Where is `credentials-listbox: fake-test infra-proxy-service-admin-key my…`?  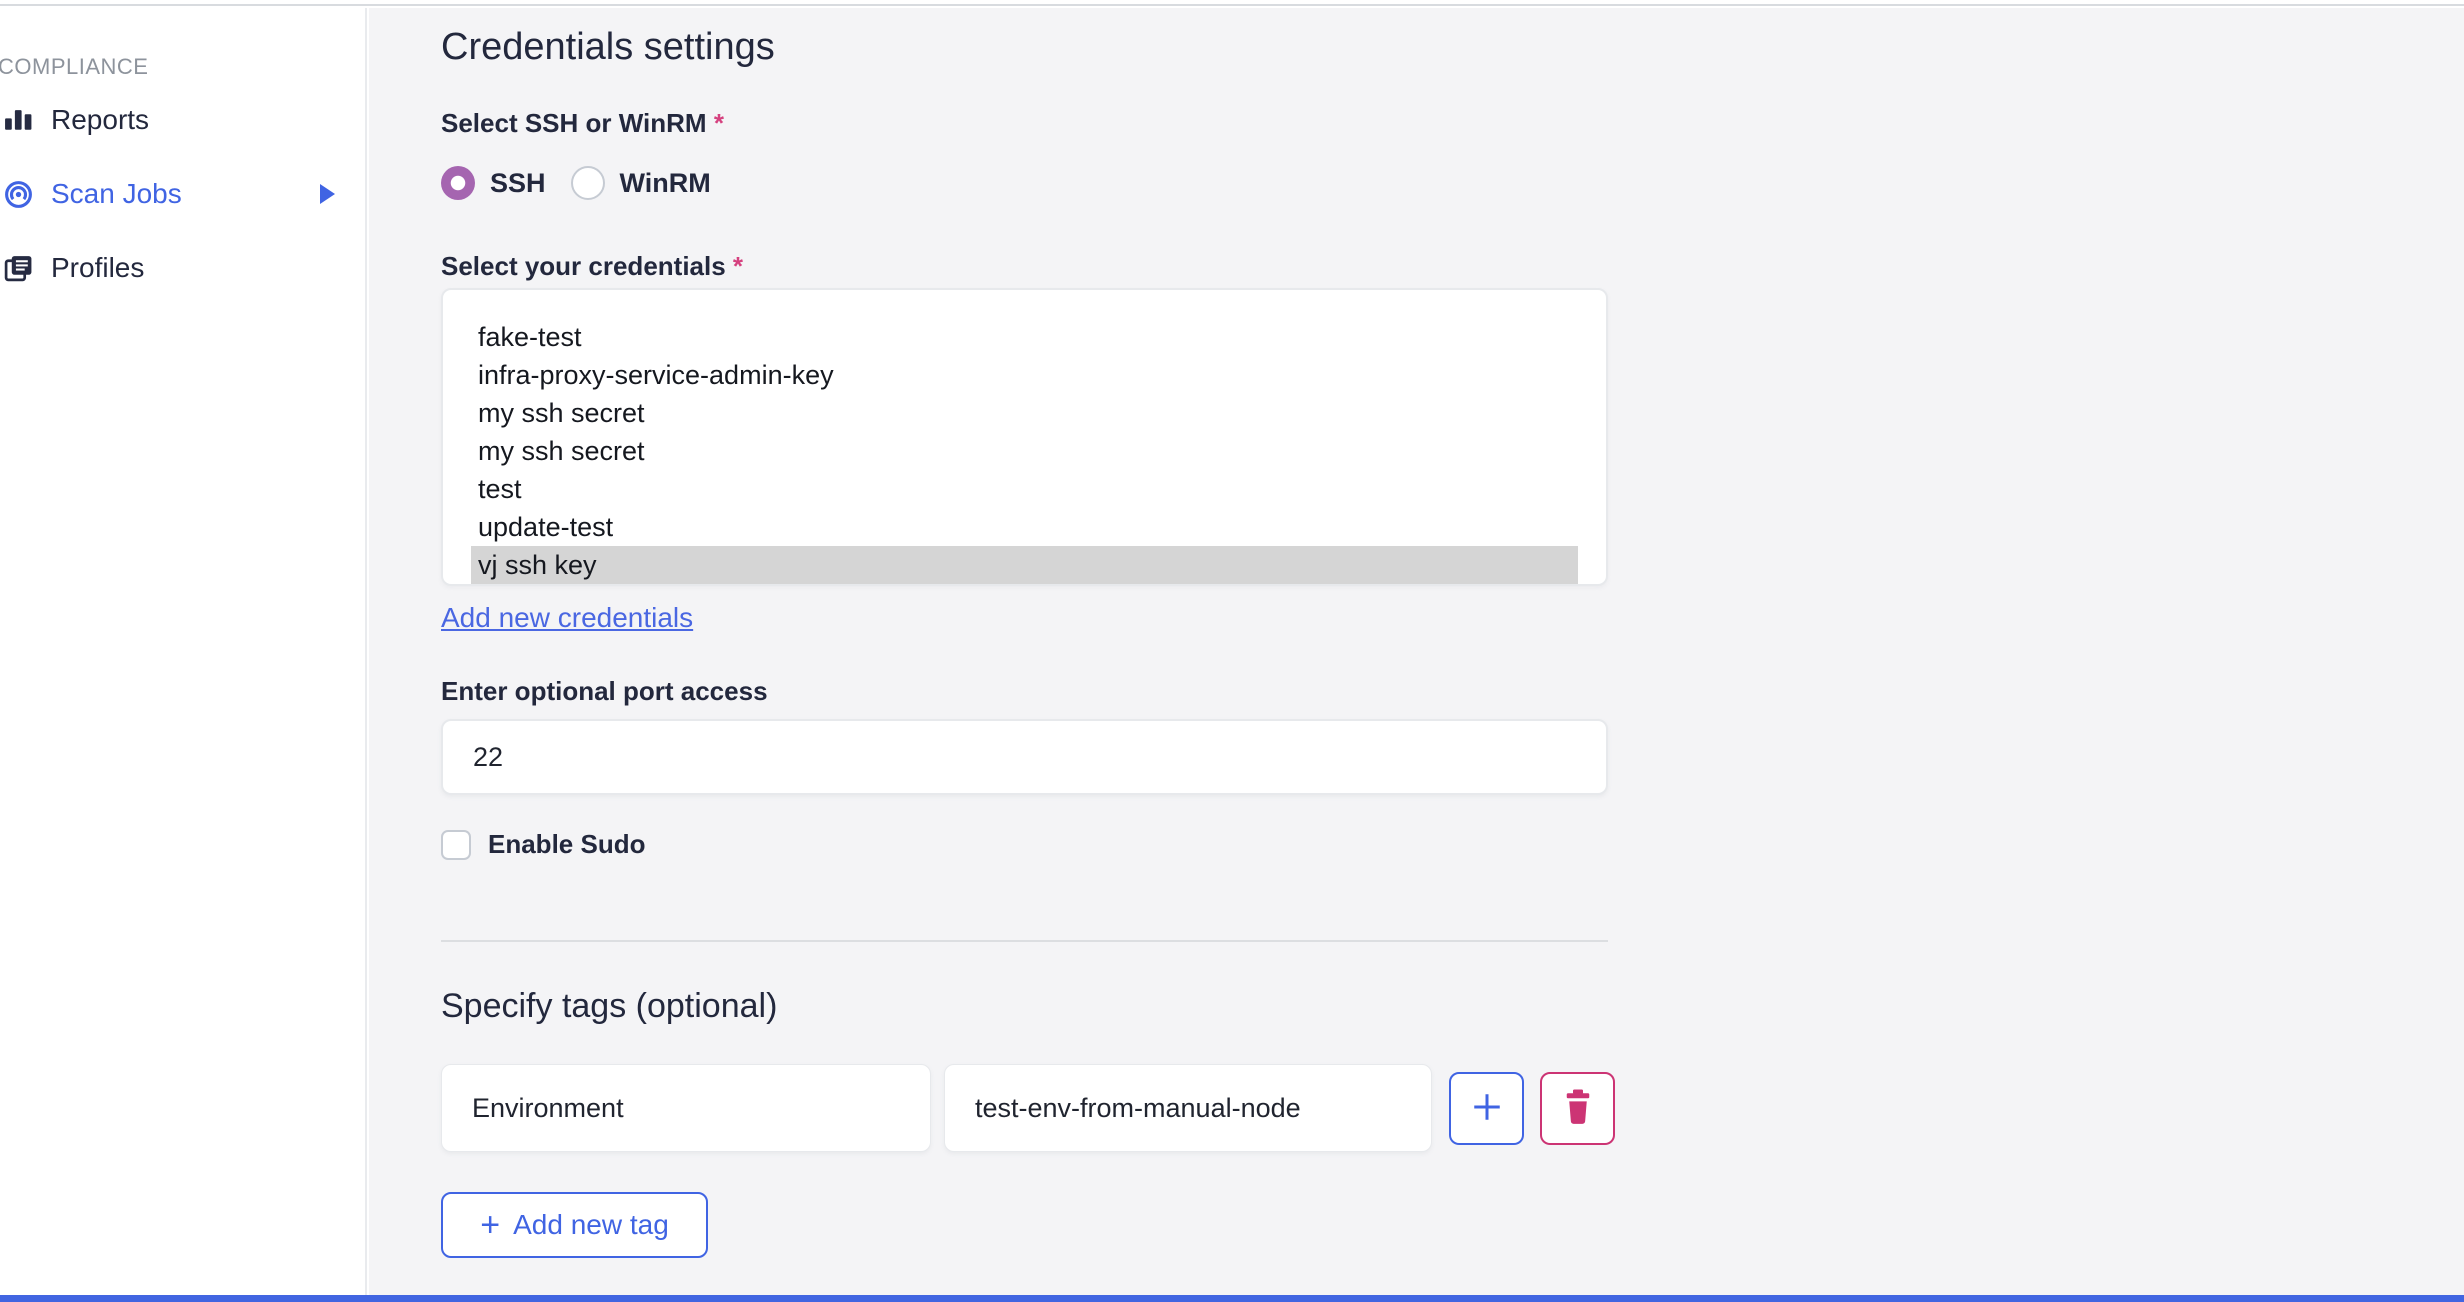
credentials-listbox: fake-test infra-proxy-service-admin-key my… is located at coordinates (1024, 437).